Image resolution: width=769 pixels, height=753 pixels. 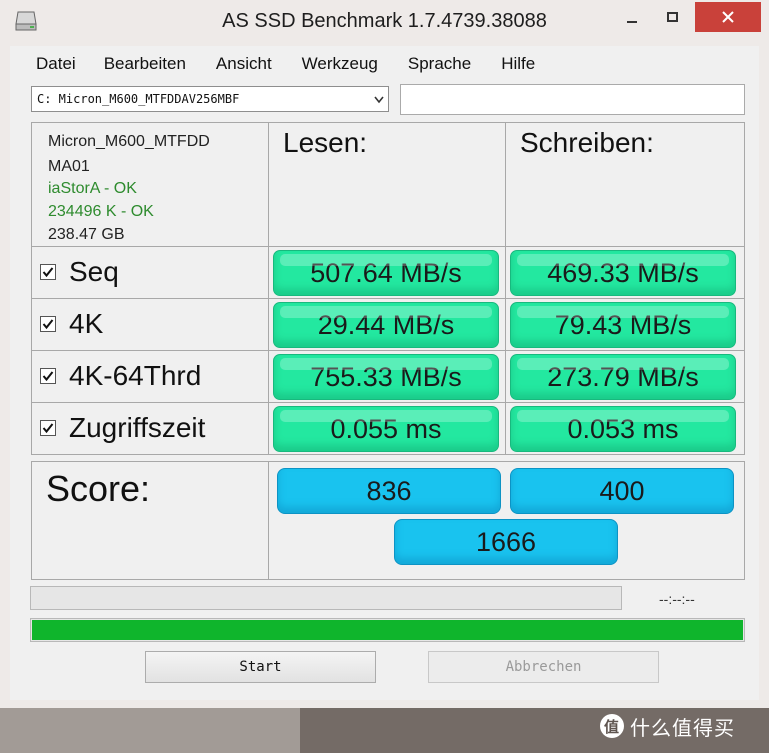 What do you see at coordinates (506, 542) in the screenshot?
I see `score-total: 1666` at bounding box center [506, 542].